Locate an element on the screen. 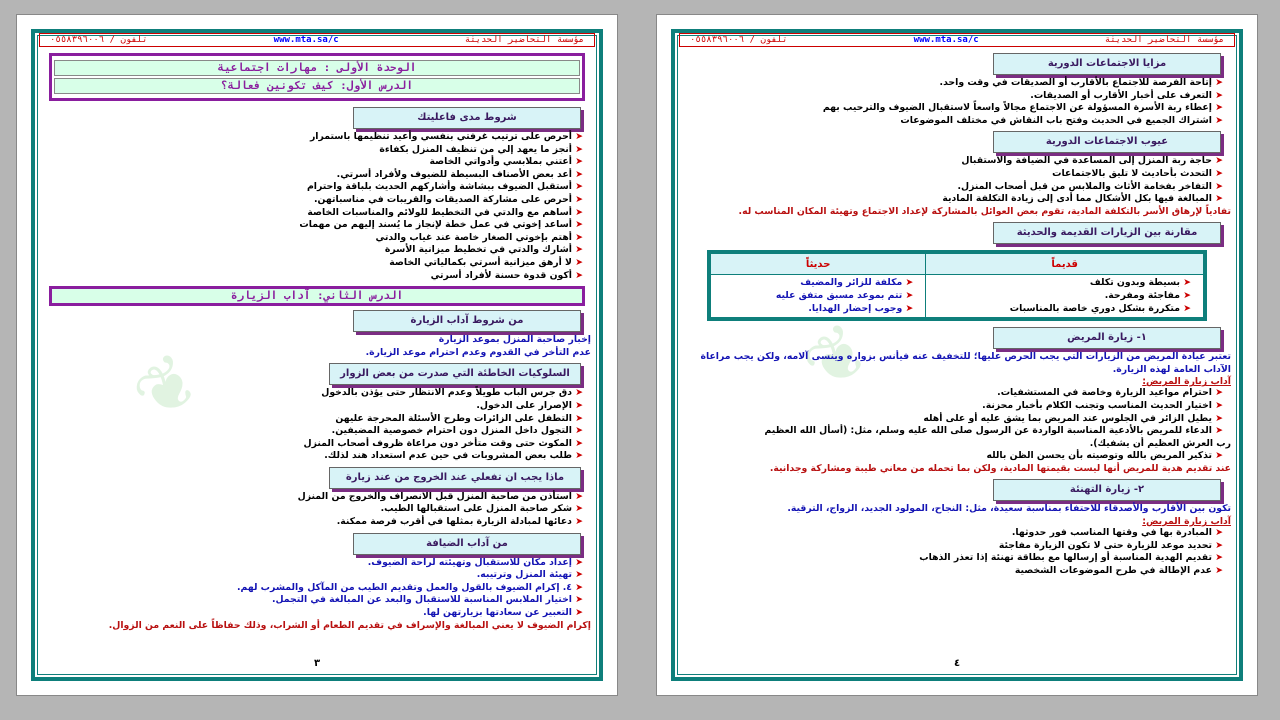 Image resolution: width=1280 pixels, height=720 pixels. paragraph: إخبار صاحبة المنزل بموعد الزيارة is located at coordinates (514, 340).